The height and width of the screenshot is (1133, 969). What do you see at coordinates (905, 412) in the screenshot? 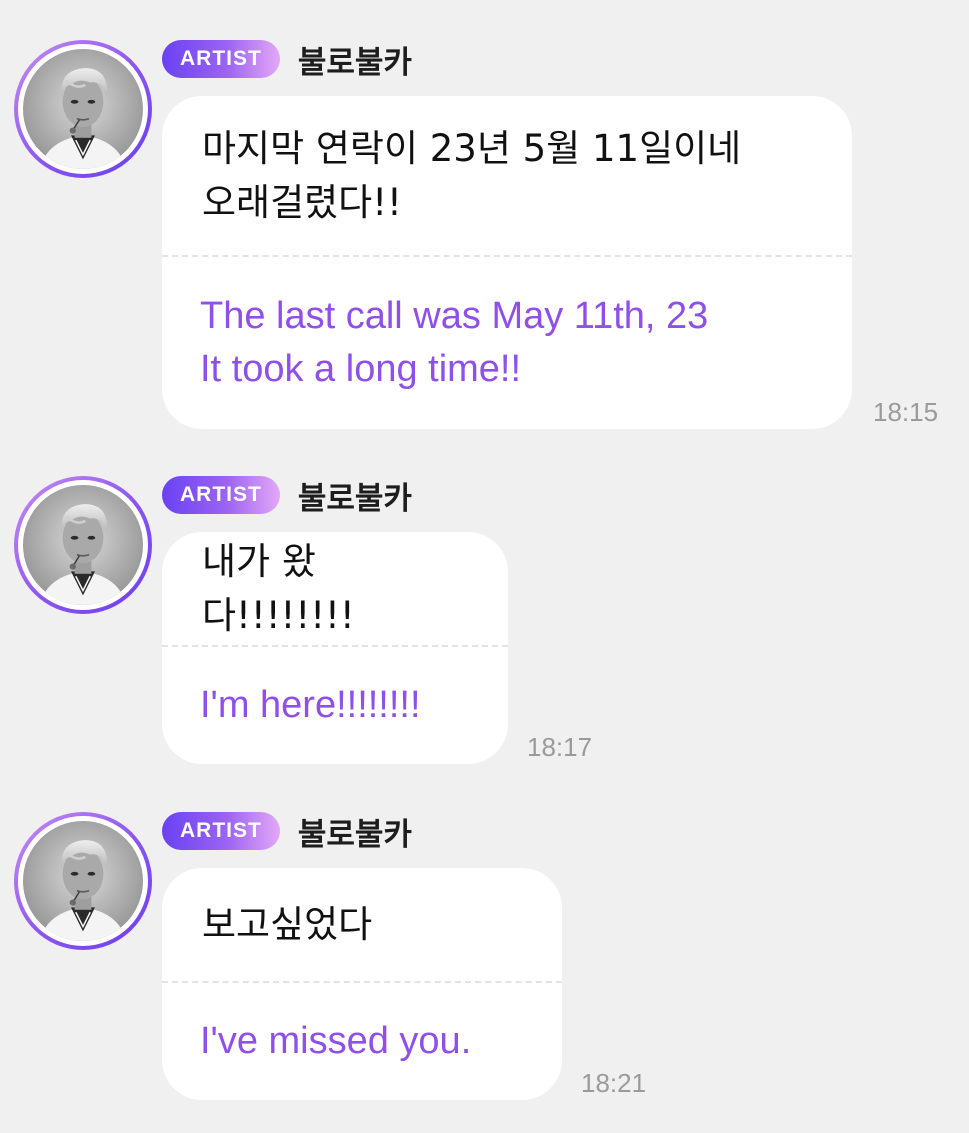
I see `message-timestamp: 18:15` at bounding box center [905, 412].